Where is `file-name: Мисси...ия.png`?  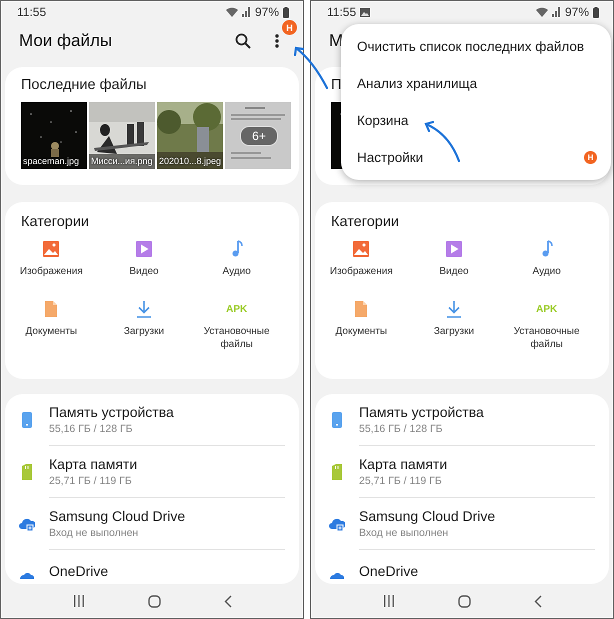 file-name: Мисси...ия.png is located at coordinates (121, 161).